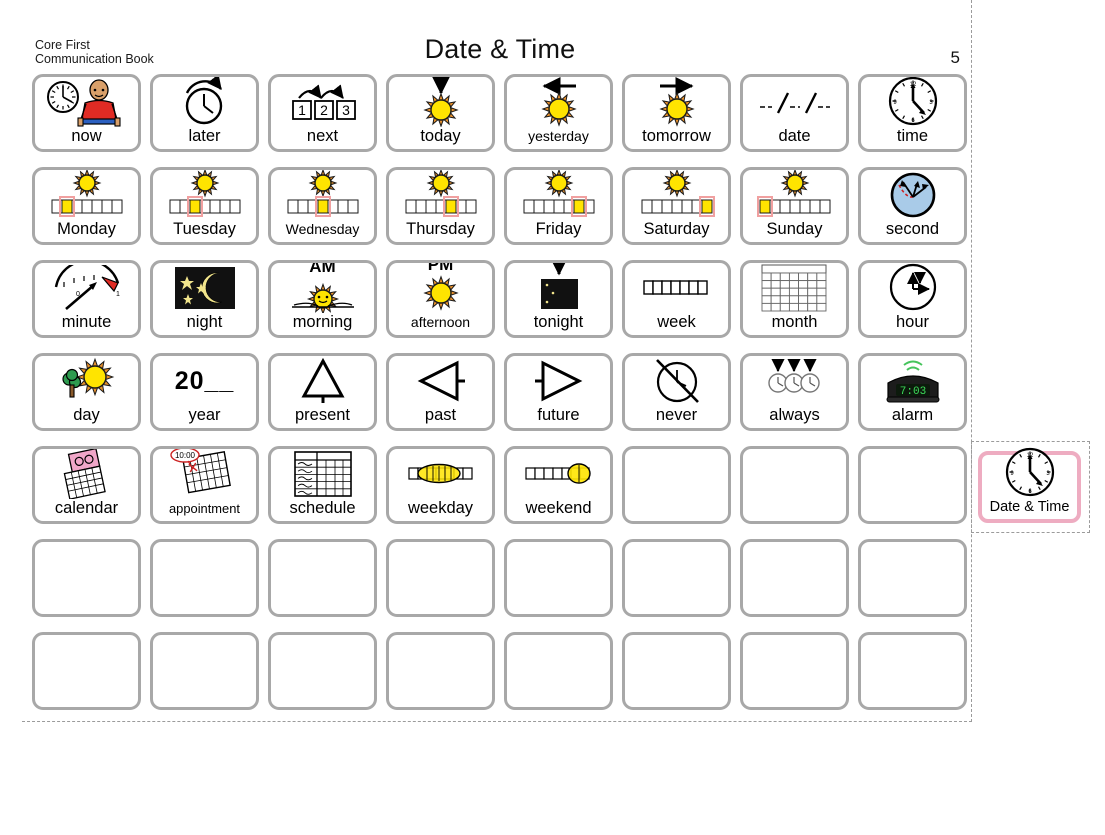 Image resolution: width=1105 pixels, height=835 pixels. Describe the element at coordinates (912, 229) in the screenshot. I see `symbol-label: second` at that location.